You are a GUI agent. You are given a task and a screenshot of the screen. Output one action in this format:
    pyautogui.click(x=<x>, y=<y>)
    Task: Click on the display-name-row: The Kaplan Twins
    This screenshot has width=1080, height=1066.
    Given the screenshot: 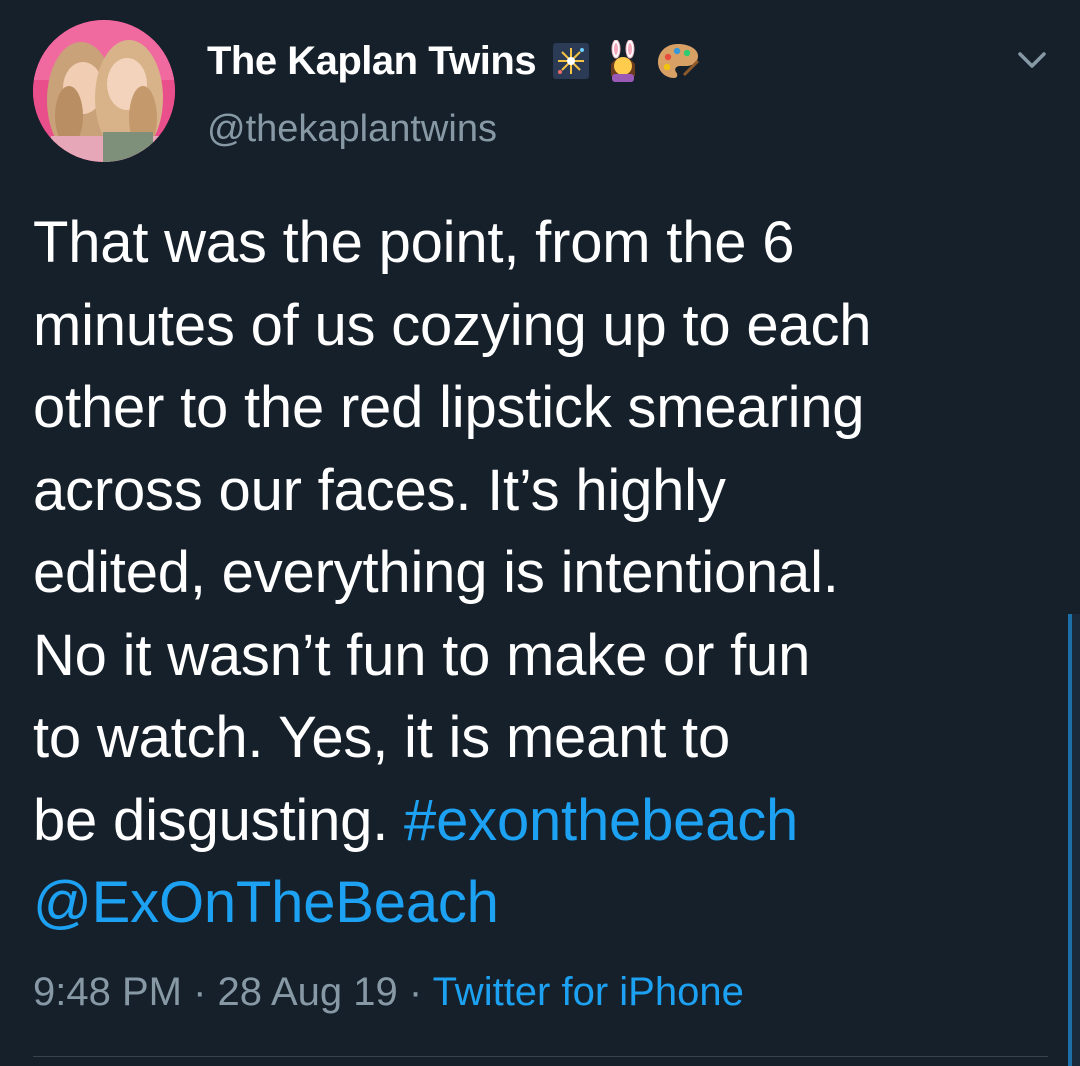 What is the action you would take?
    pyautogui.click(x=453, y=61)
    